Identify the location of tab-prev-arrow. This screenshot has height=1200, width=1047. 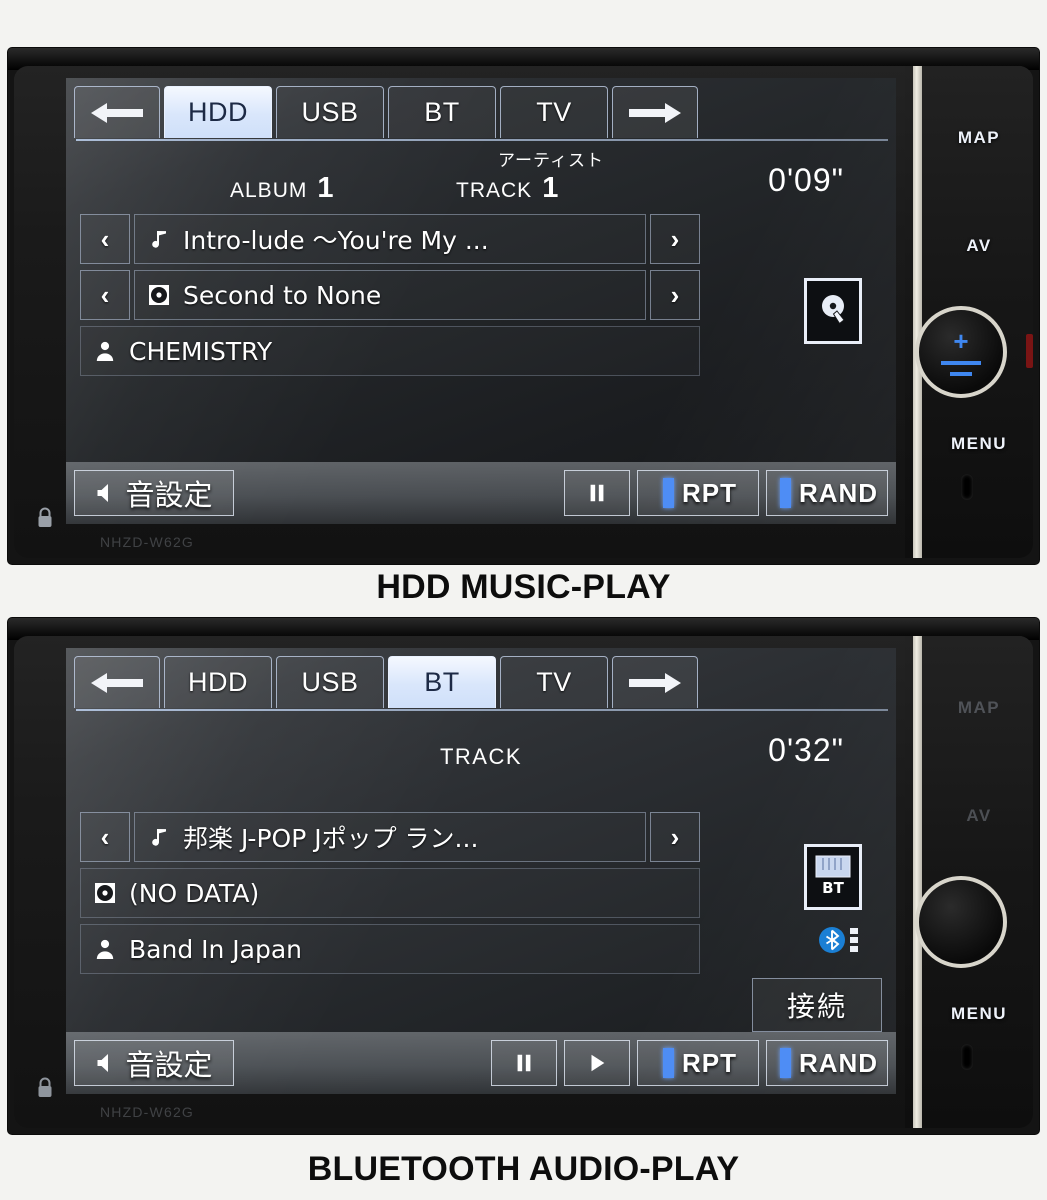
(117, 112).